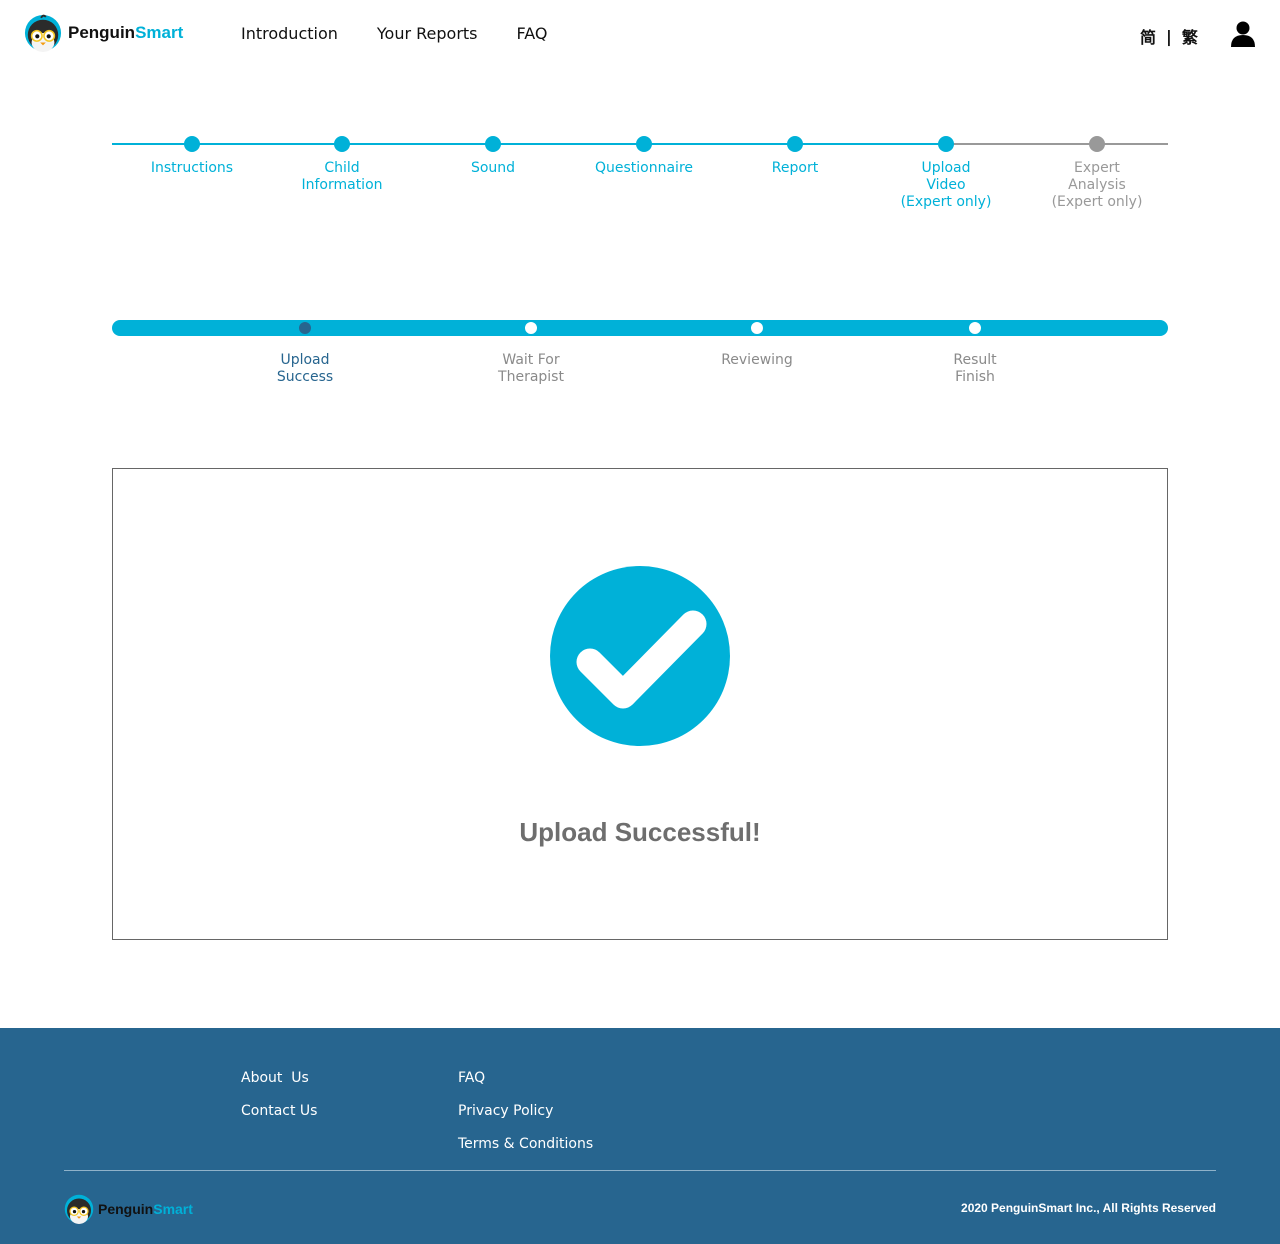 This screenshot has width=1280, height=1244. I want to click on step-report: Report, so click(795, 156).